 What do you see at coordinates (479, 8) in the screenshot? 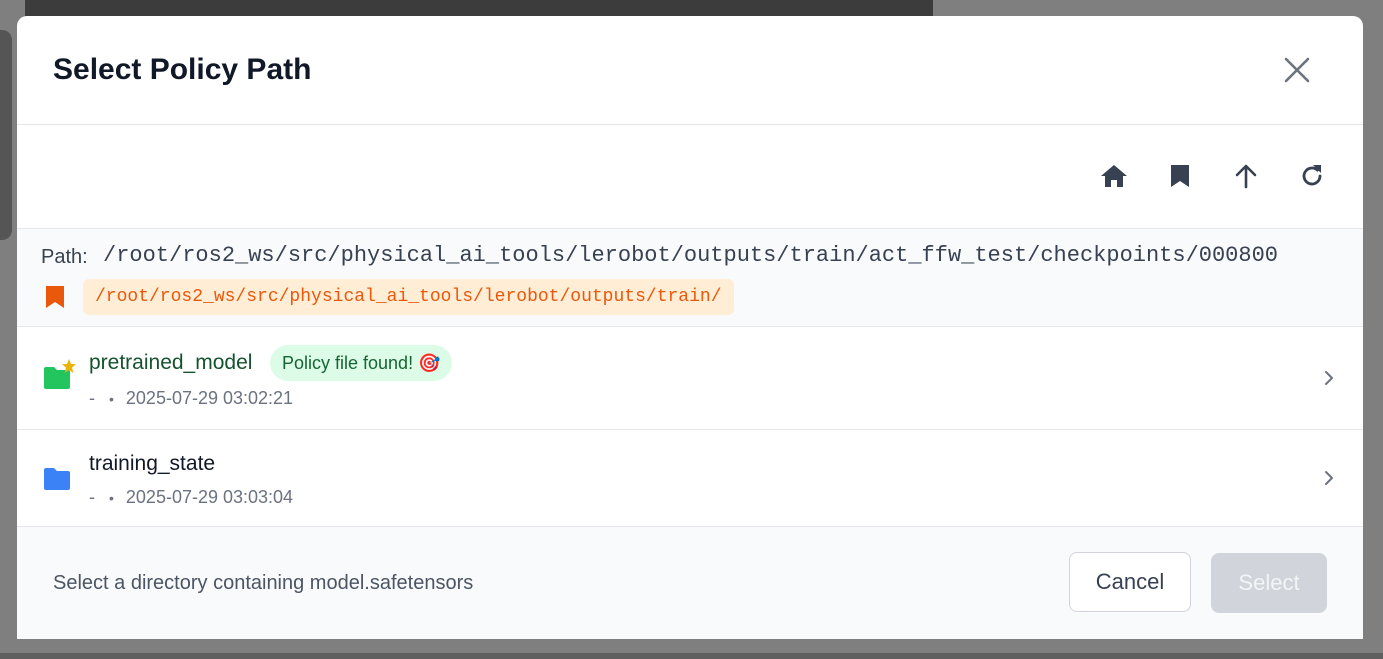
I see `background-window` at bounding box center [479, 8].